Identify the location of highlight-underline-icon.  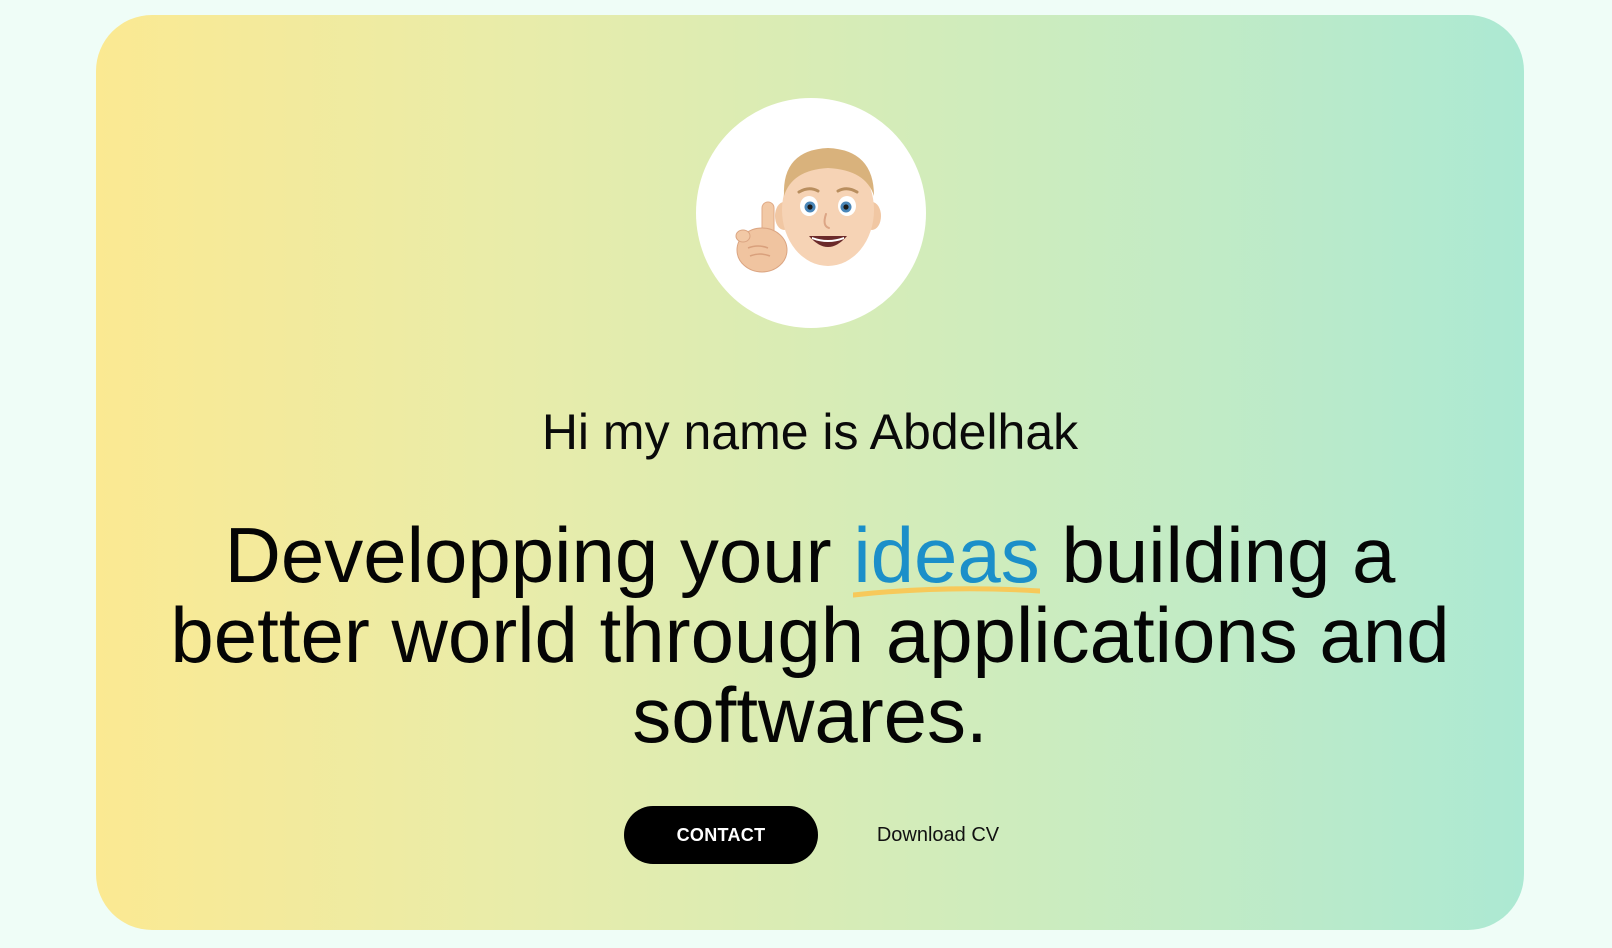
(946, 592).